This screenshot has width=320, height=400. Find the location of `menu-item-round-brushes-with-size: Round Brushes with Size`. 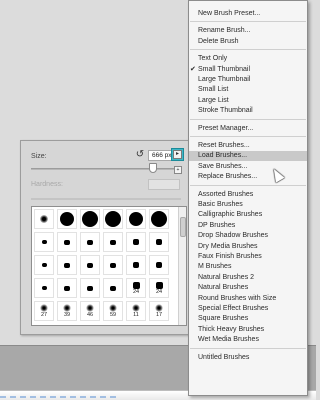

menu-item-round-brushes-with-size: Round Brushes with Size is located at coordinates (248, 299).